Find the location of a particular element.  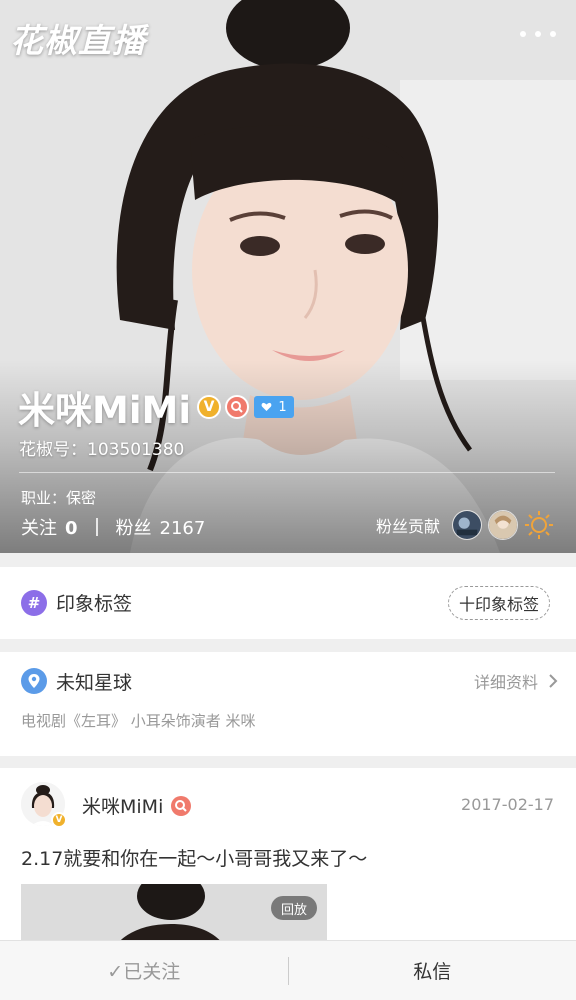

sun-badge-icon is located at coordinates (539, 525).